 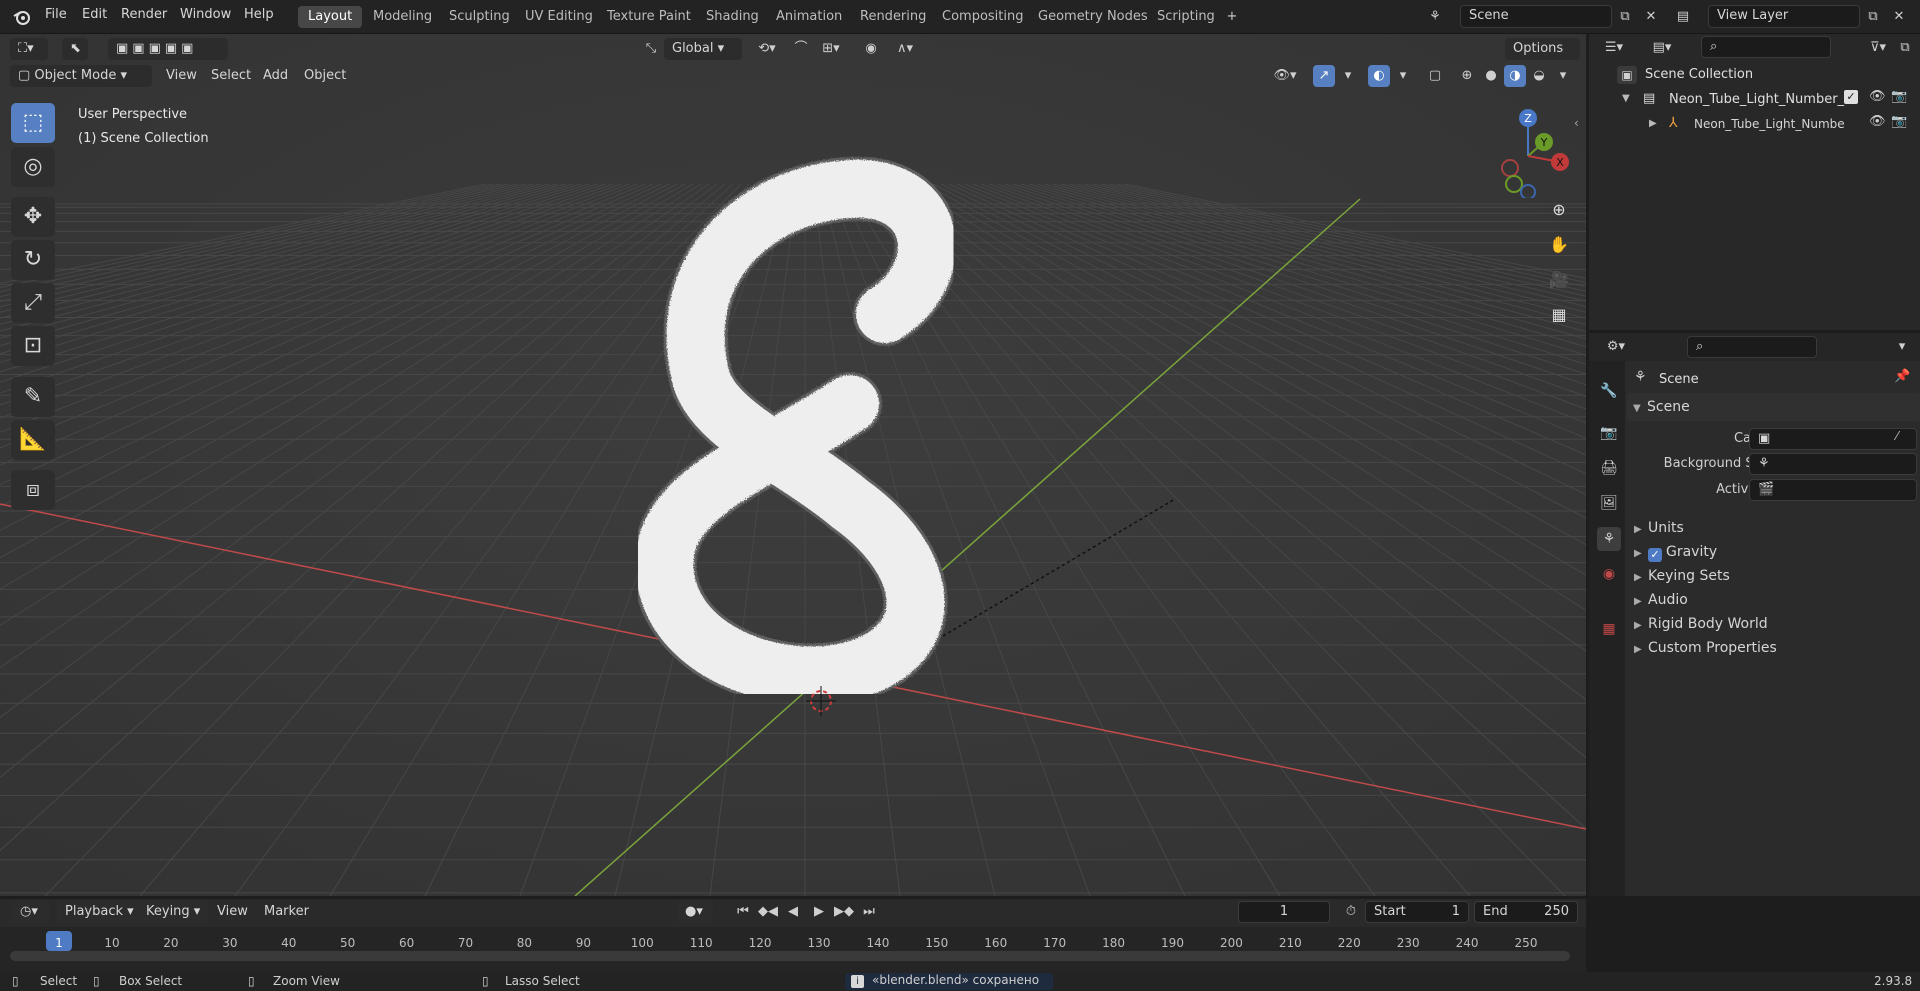 What do you see at coordinates (1614, 48) in the screenshot?
I see `outliner-editor-type-icon: ☰▾` at bounding box center [1614, 48].